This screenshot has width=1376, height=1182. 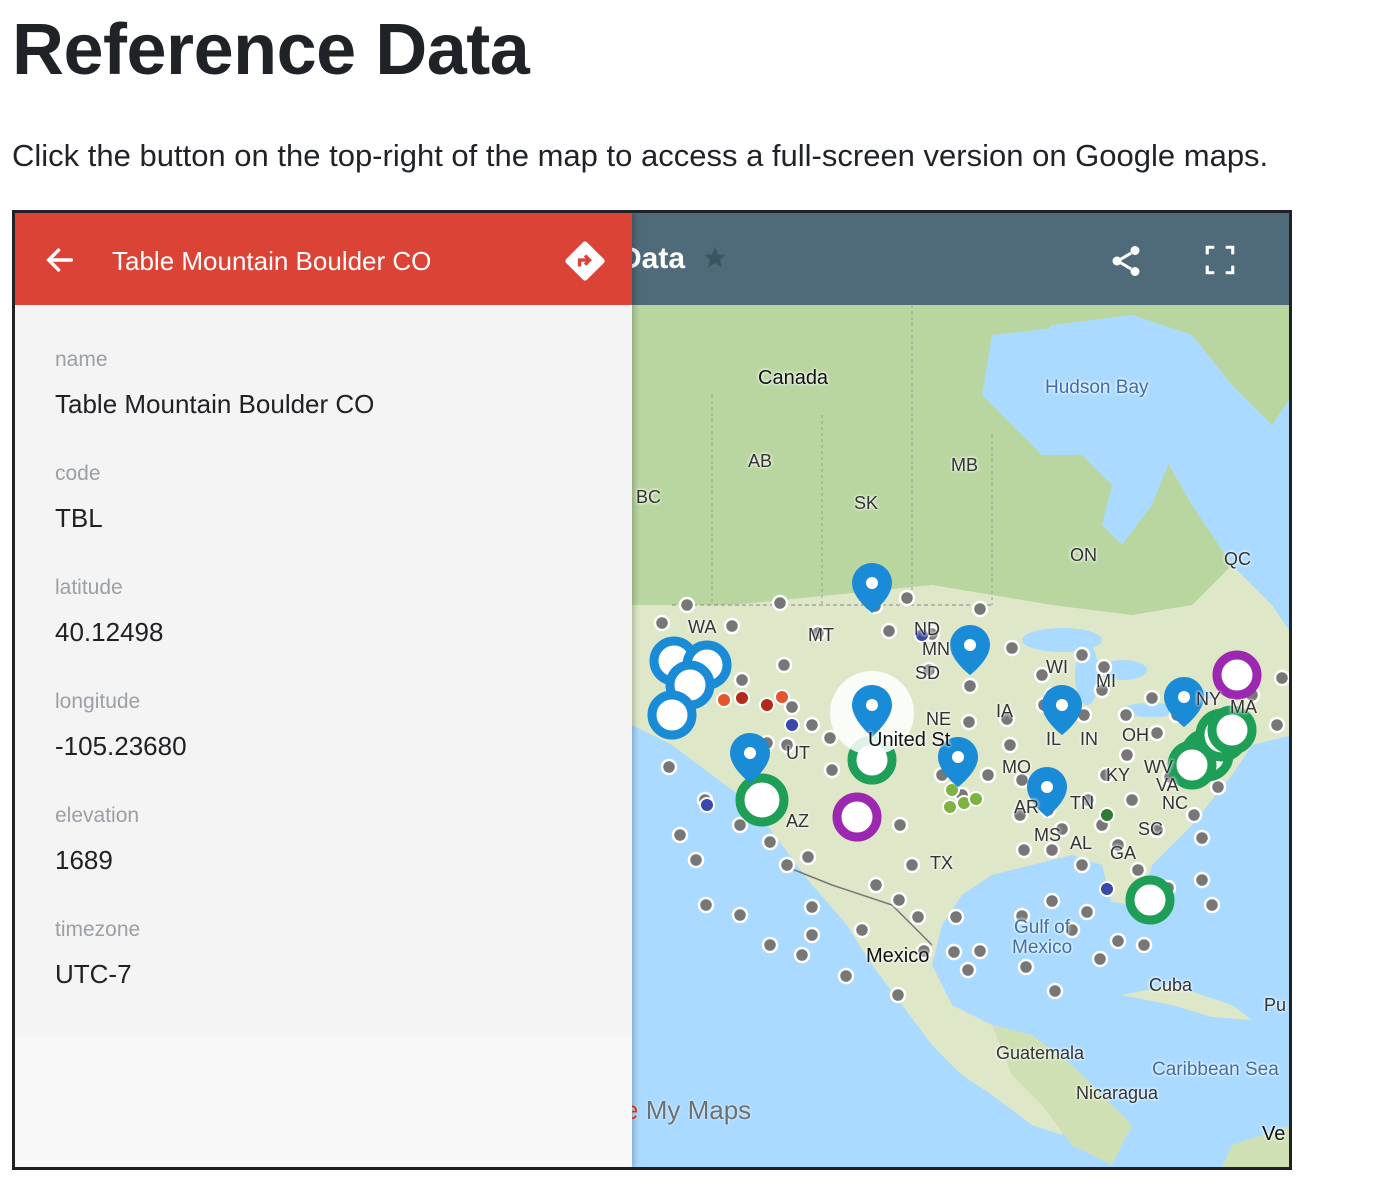 What do you see at coordinates (1171, 985) in the screenshot?
I see `map-label: Cuba` at bounding box center [1171, 985].